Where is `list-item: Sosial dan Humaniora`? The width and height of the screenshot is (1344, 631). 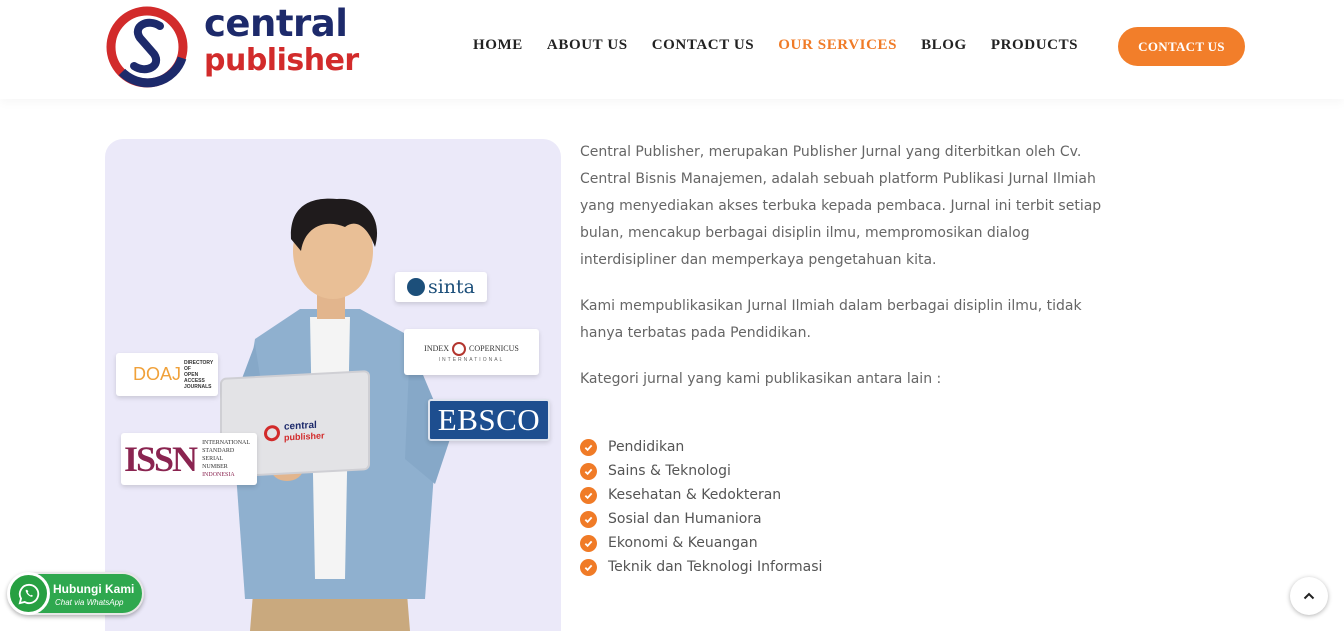 list-item: Sosial dan Humaniora is located at coordinates (701, 519).